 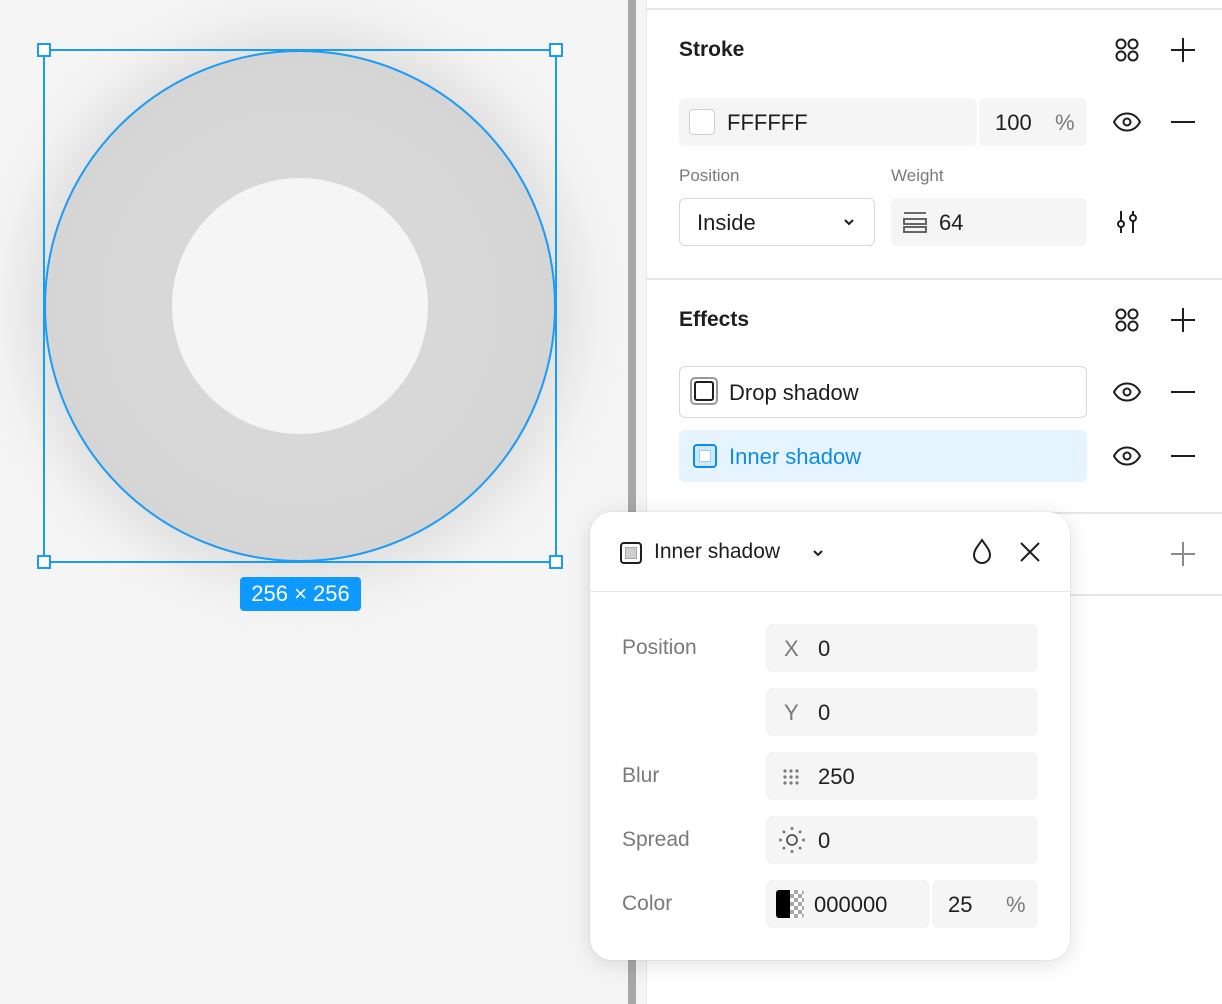 What do you see at coordinates (44, 562) in the screenshot?
I see `resize-handle-bottom-left` at bounding box center [44, 562].